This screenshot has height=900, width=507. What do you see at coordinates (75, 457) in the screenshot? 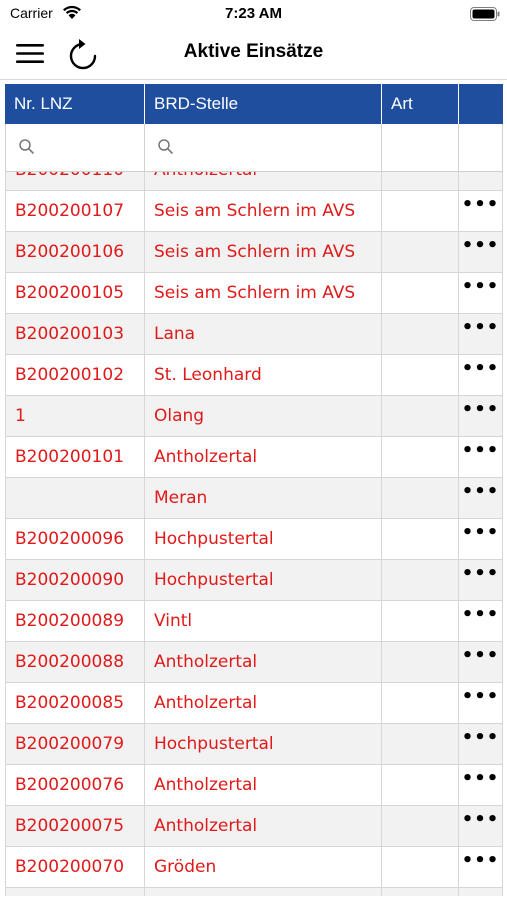
I see `cell-nr-lnz: B200200101` at bounding box center [75, 457].